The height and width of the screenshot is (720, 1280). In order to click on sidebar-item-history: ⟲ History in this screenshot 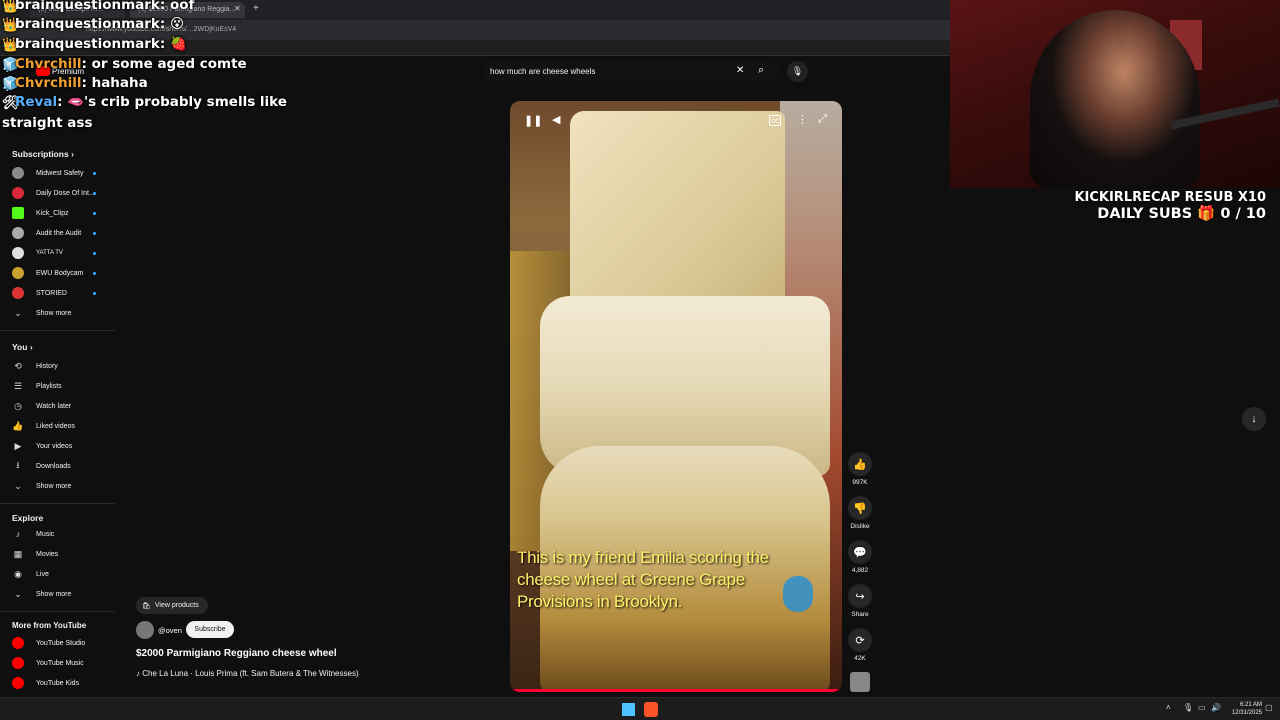, I will do `click(62, 366)`.